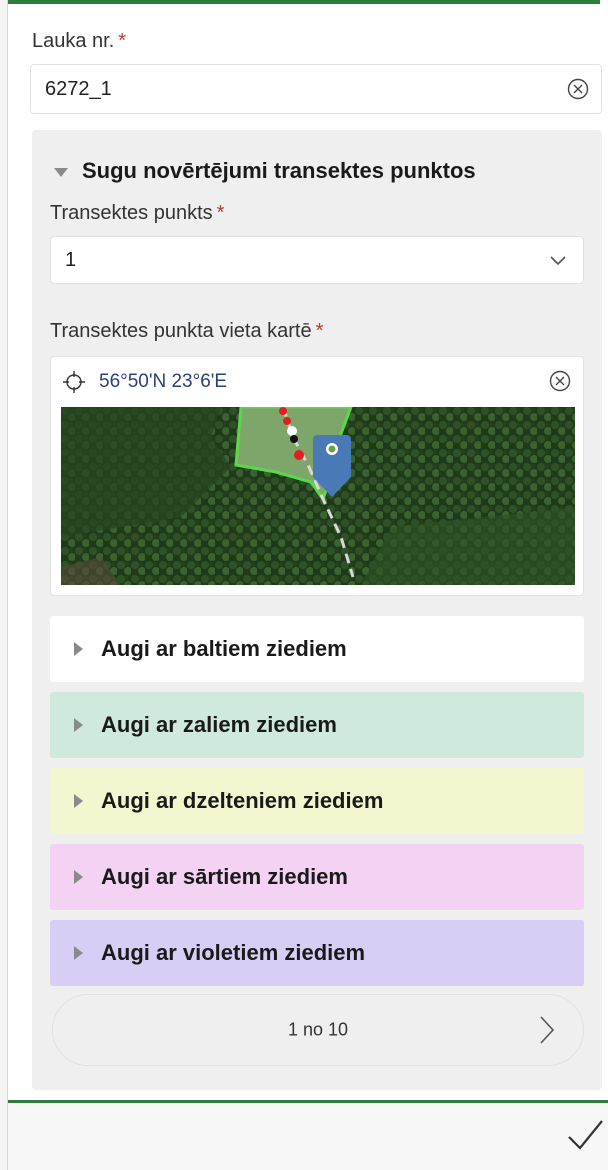 The image size is (608, 1170). What do you see at coordinates (224, 648) in the screenshot?
I see `group-label: Augi ar baltiem ziediem` at bounding box center [224, 648].